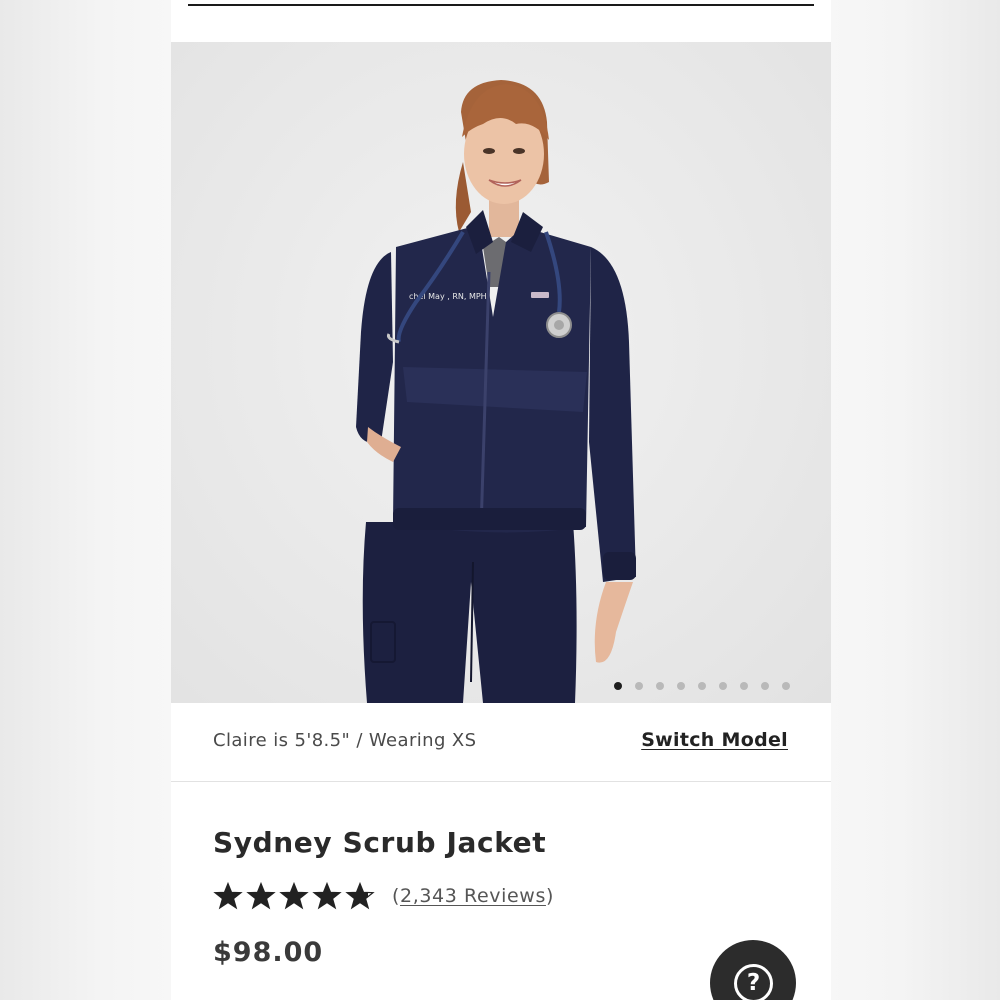  Describe the element at coordinates (501, 5) in the screenshot. I see `header-divider` at that location.